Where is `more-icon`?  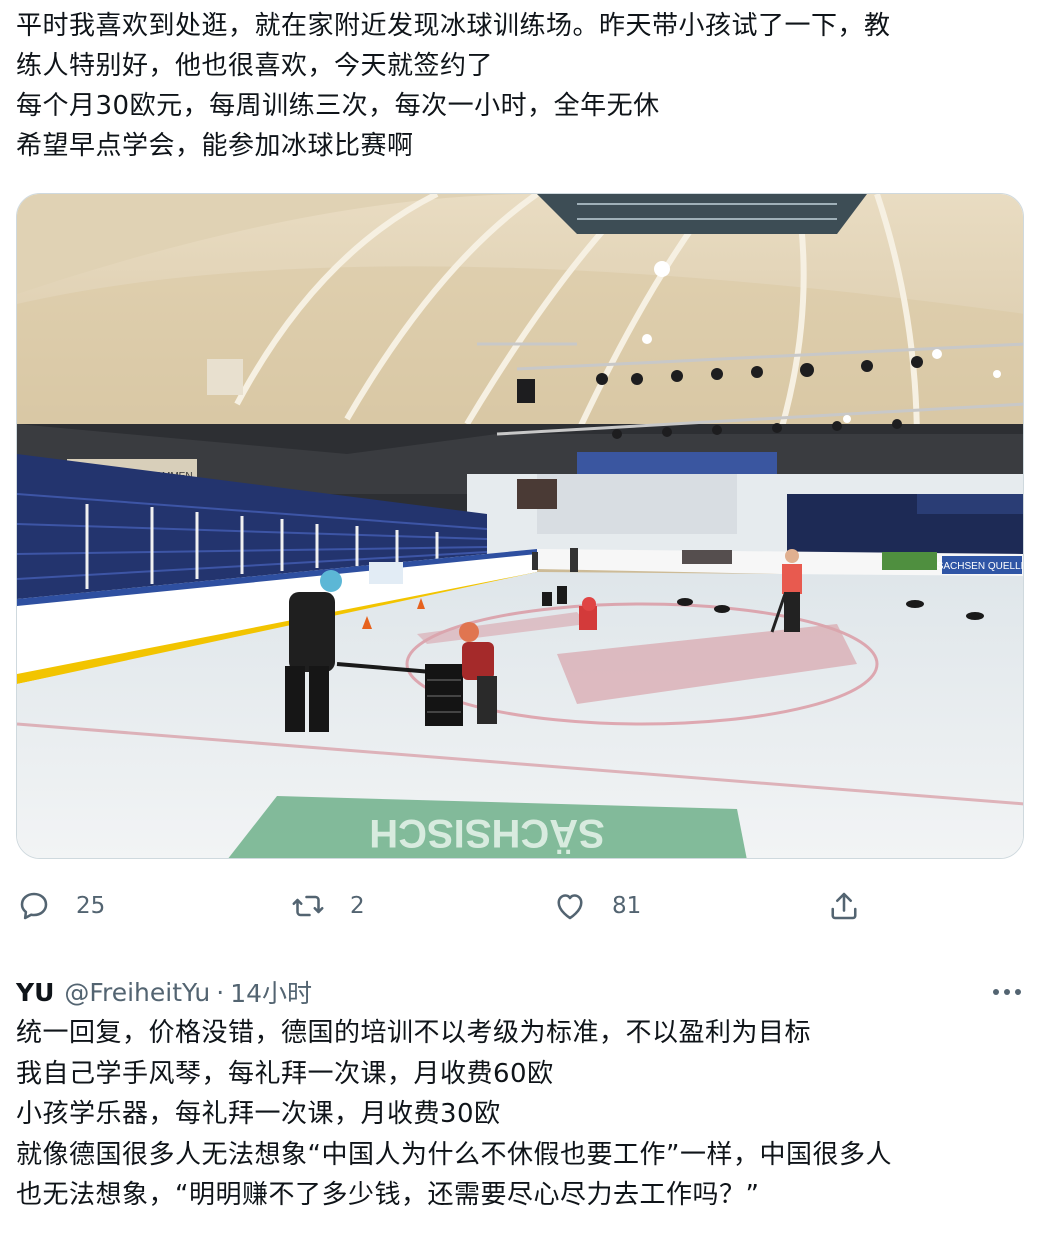 more-icon is located at coordinates (1007, 992).